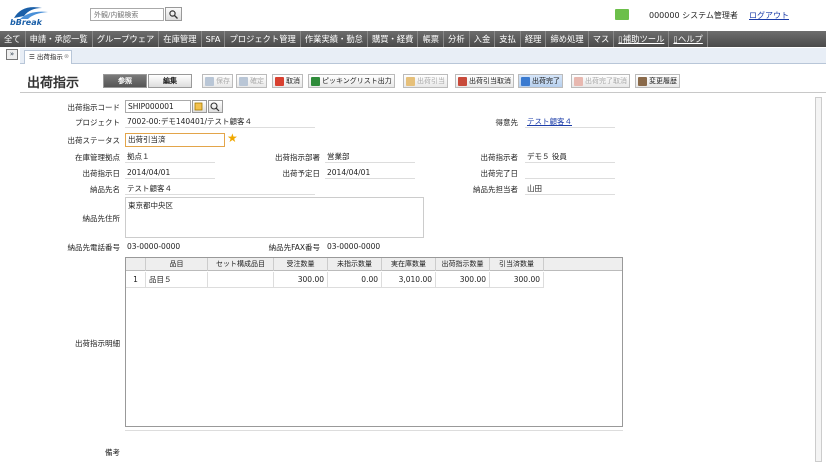  What do you see at coordinates (127, 14) in the screenshot?
I see `search-input` at bounding box center [127, 14].